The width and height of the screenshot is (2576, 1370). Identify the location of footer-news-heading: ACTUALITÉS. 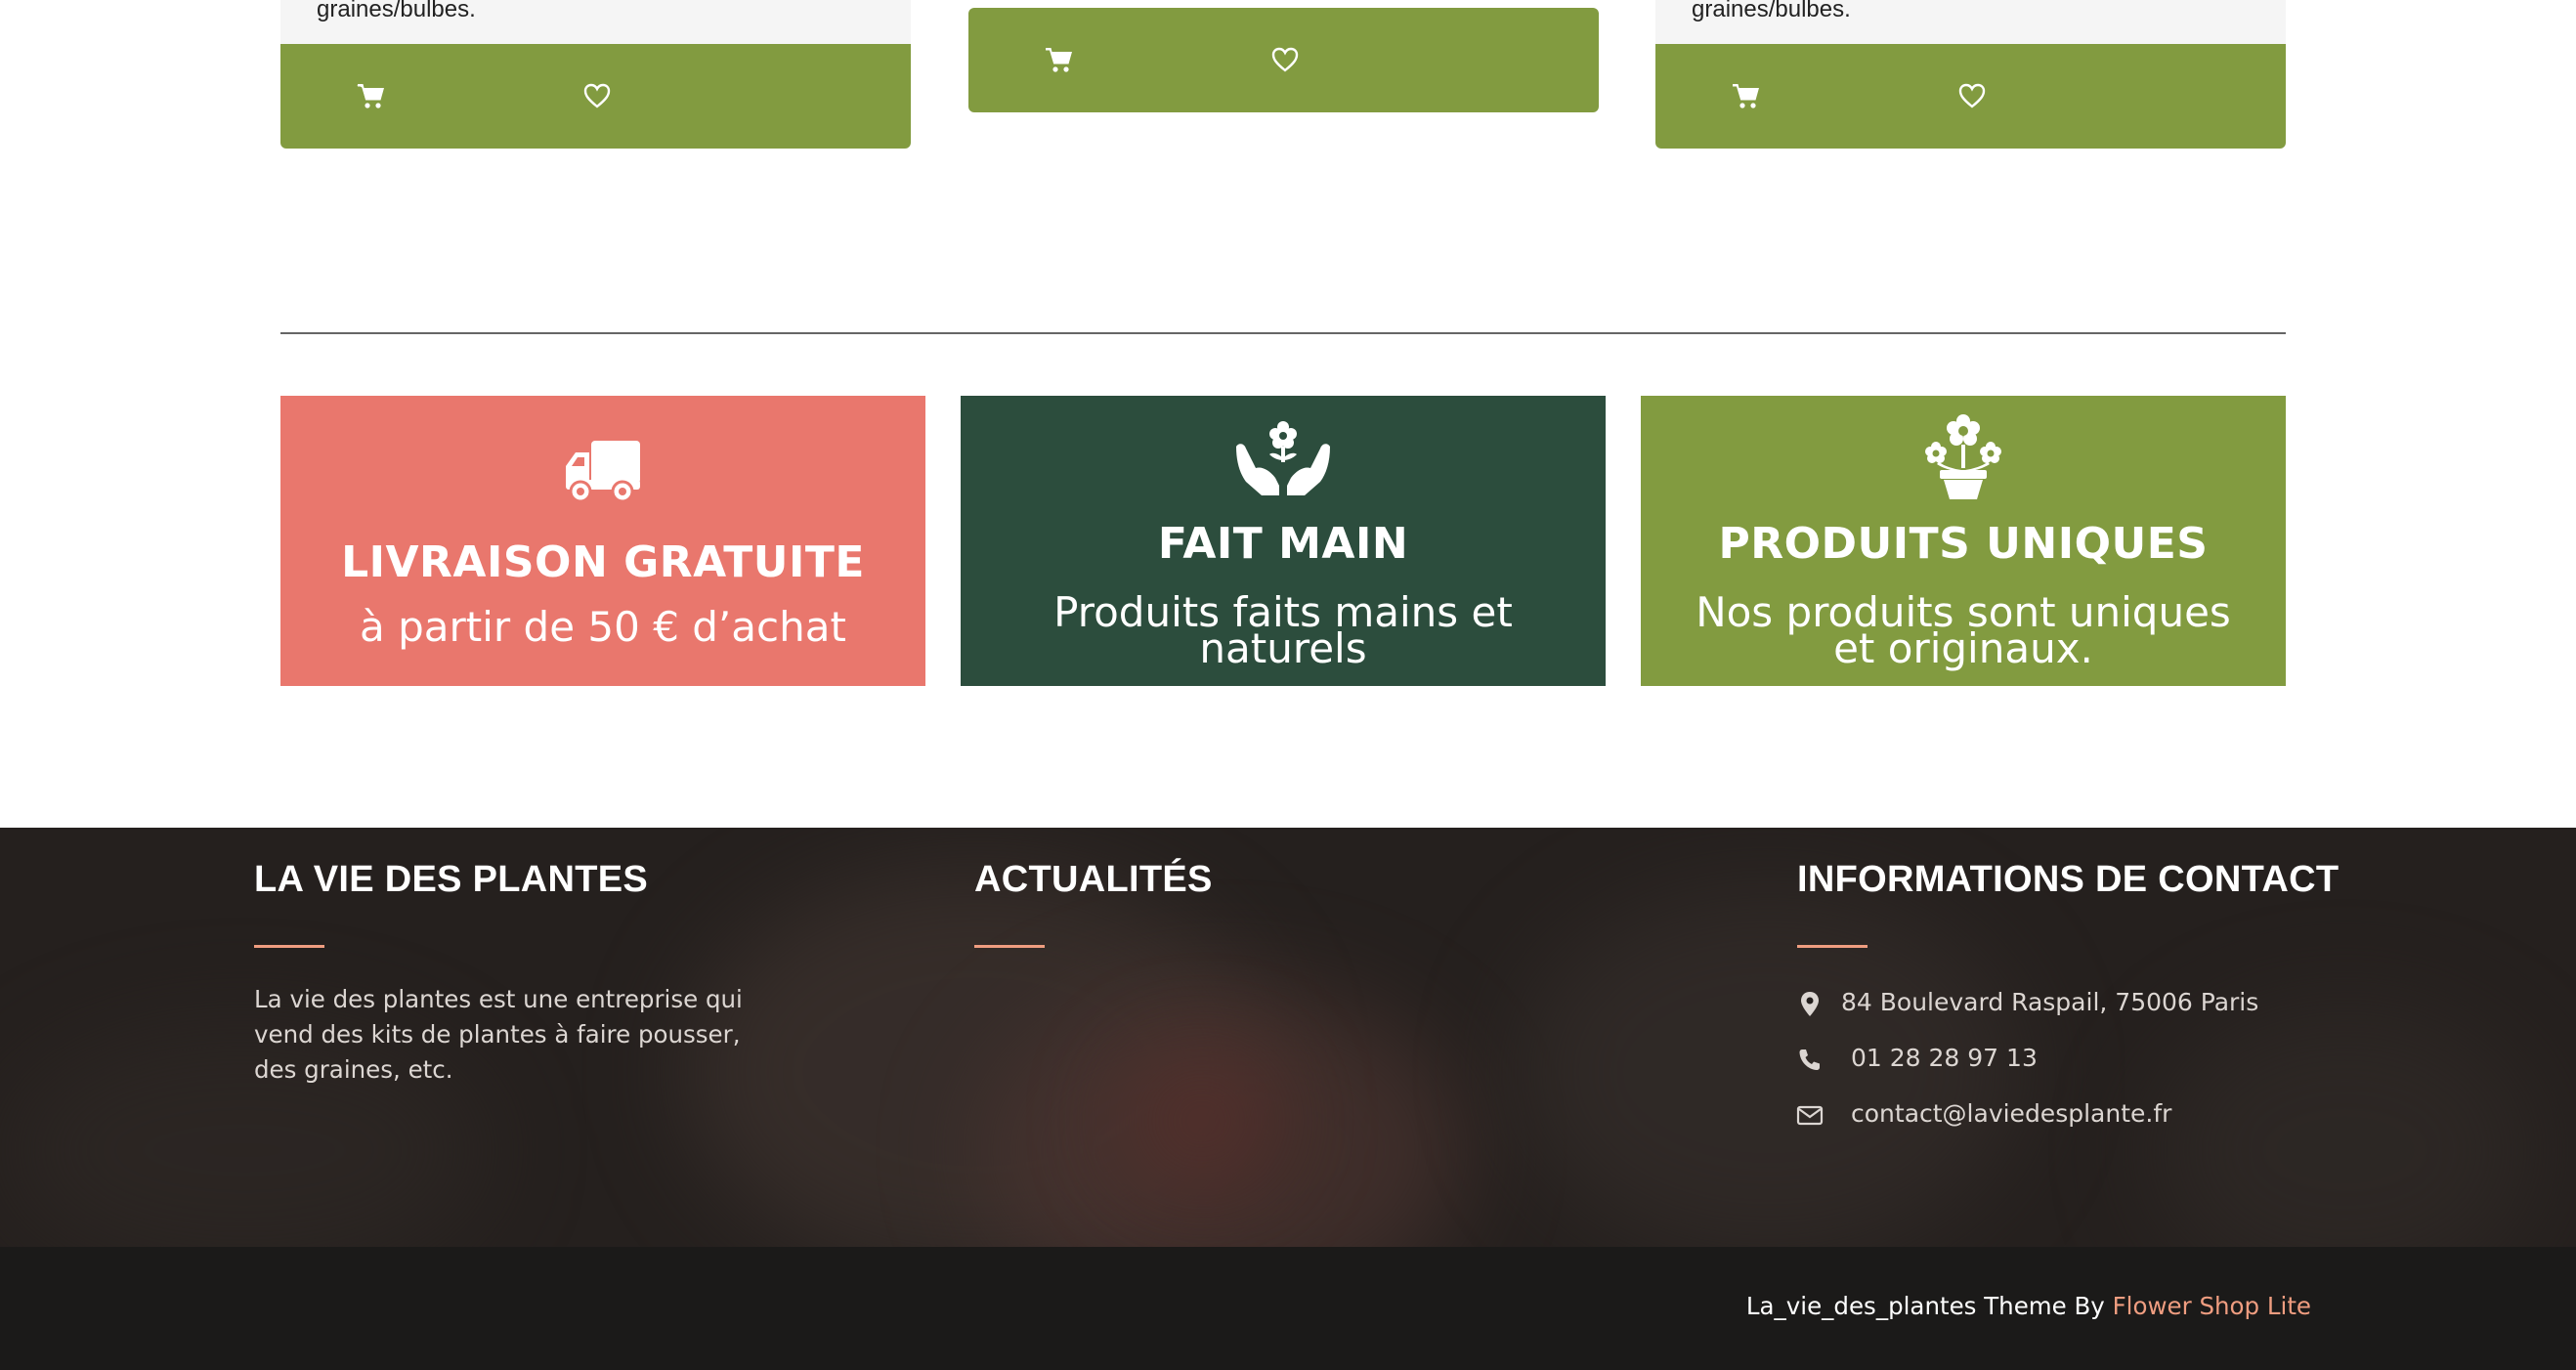
(1094, 879).